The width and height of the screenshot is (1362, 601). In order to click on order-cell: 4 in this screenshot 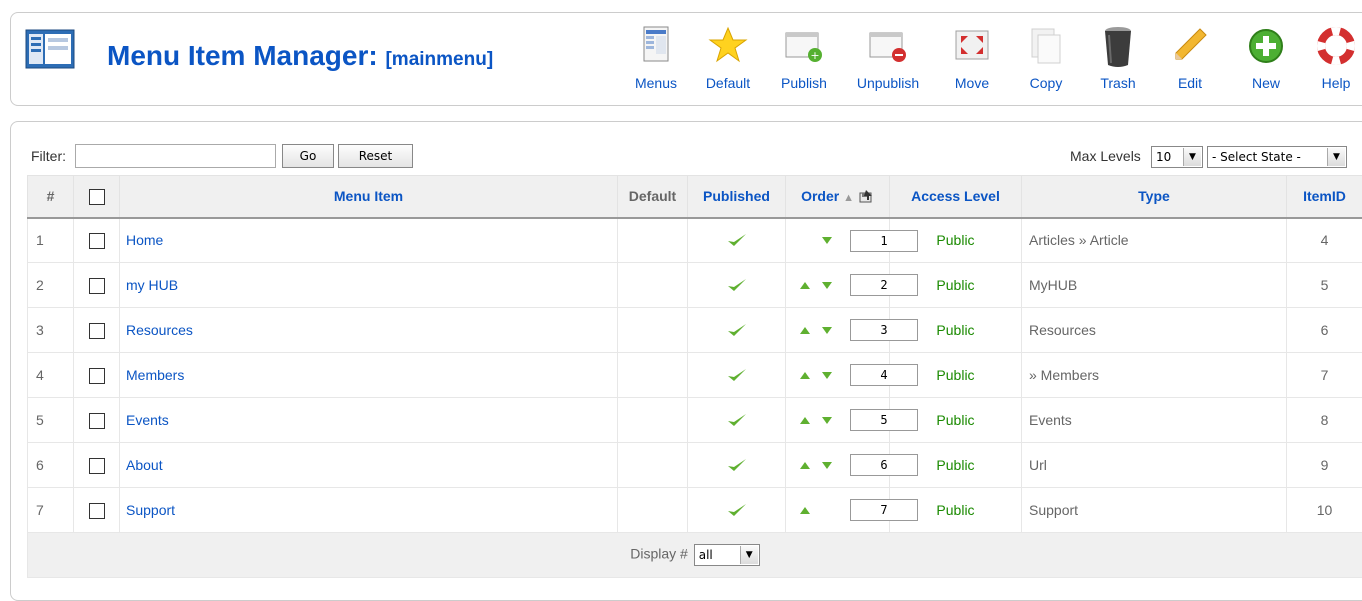, I will do `click(838, 375)`.